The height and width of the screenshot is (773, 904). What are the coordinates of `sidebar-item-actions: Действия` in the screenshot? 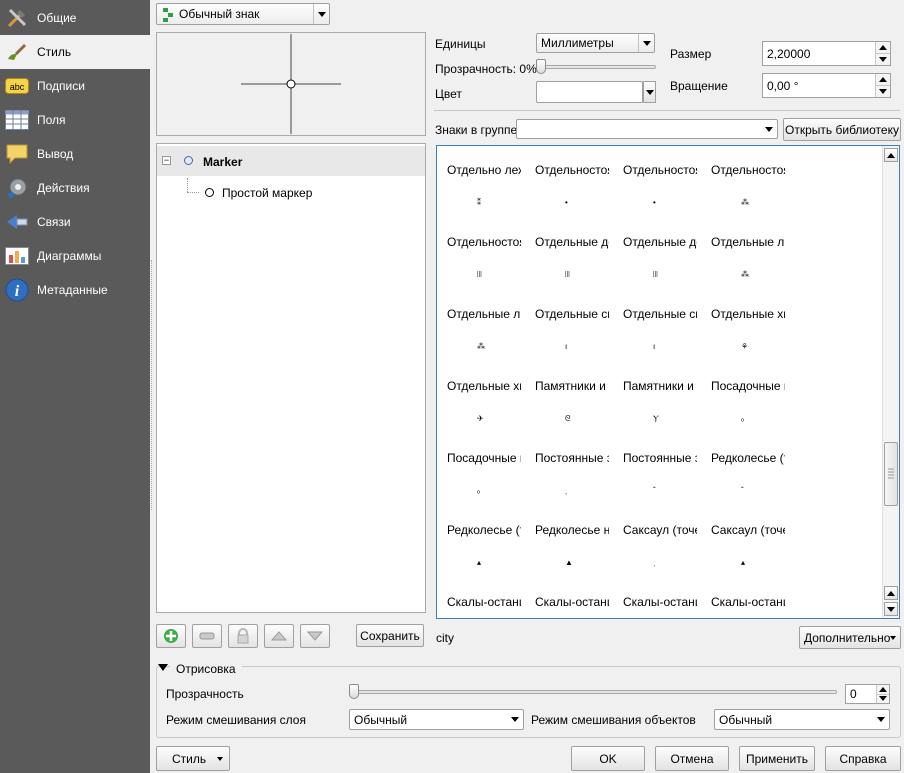 It's located at (75, 188).